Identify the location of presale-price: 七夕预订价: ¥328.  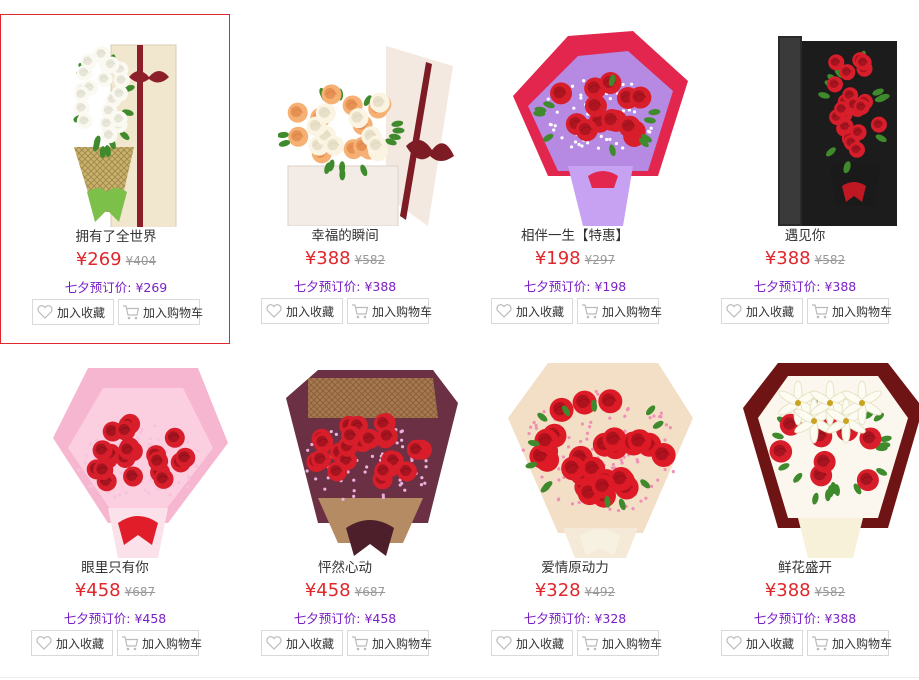
(575, 617).